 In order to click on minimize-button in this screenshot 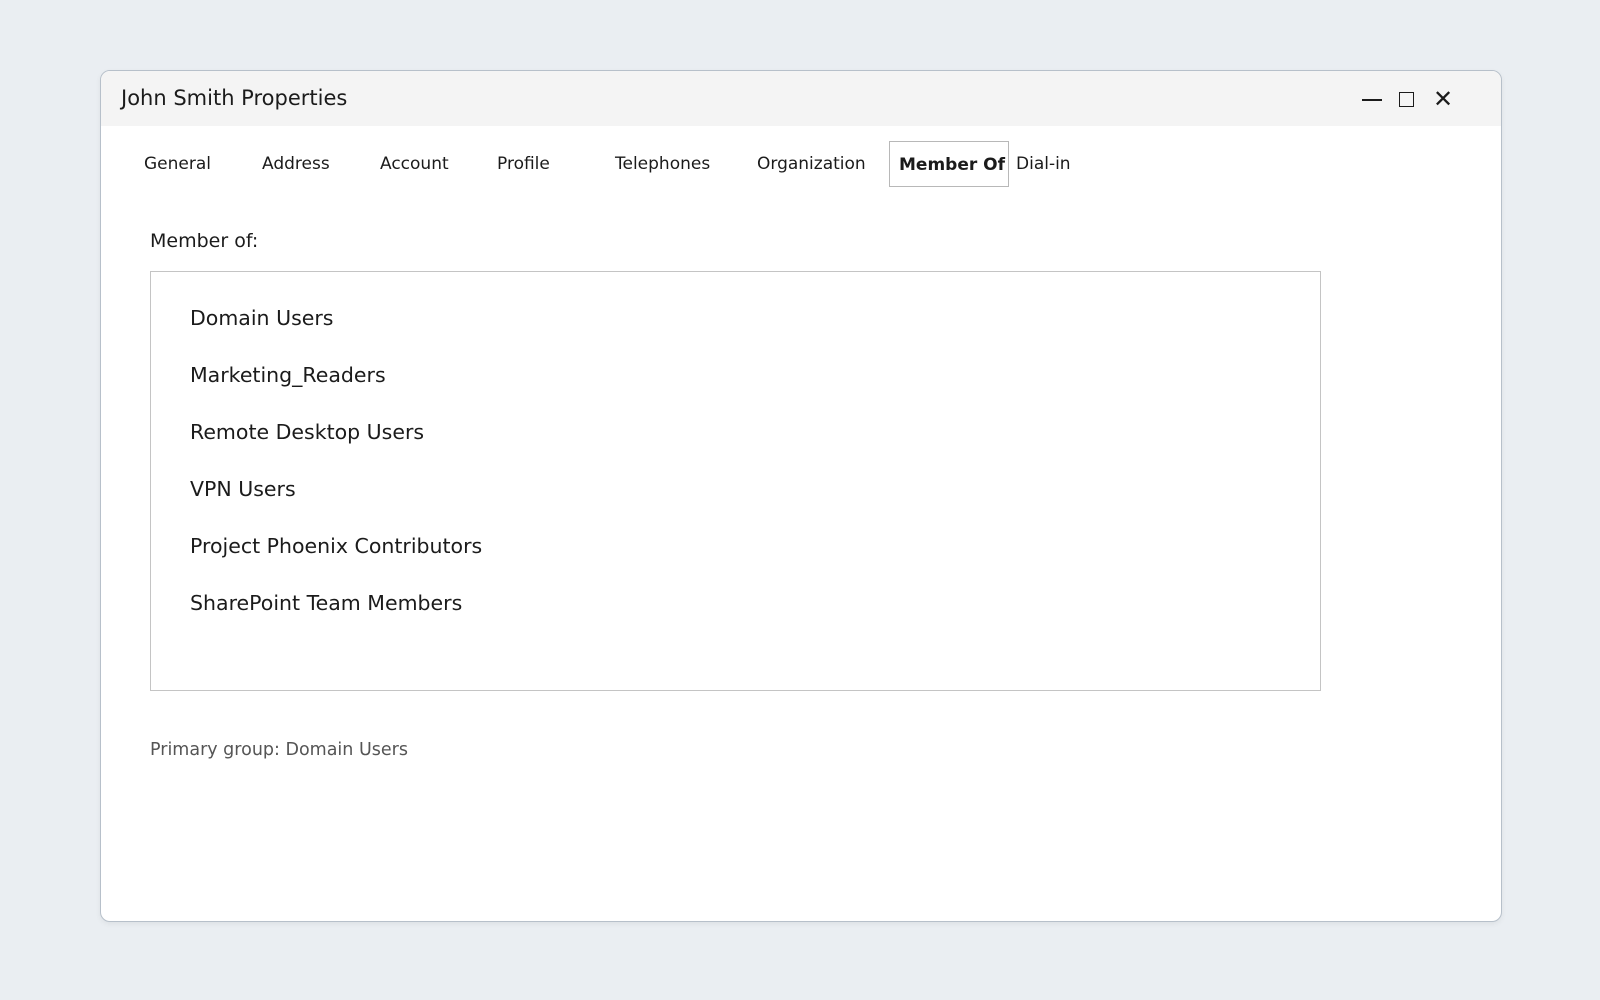, I will do `click(1371, 99)`.